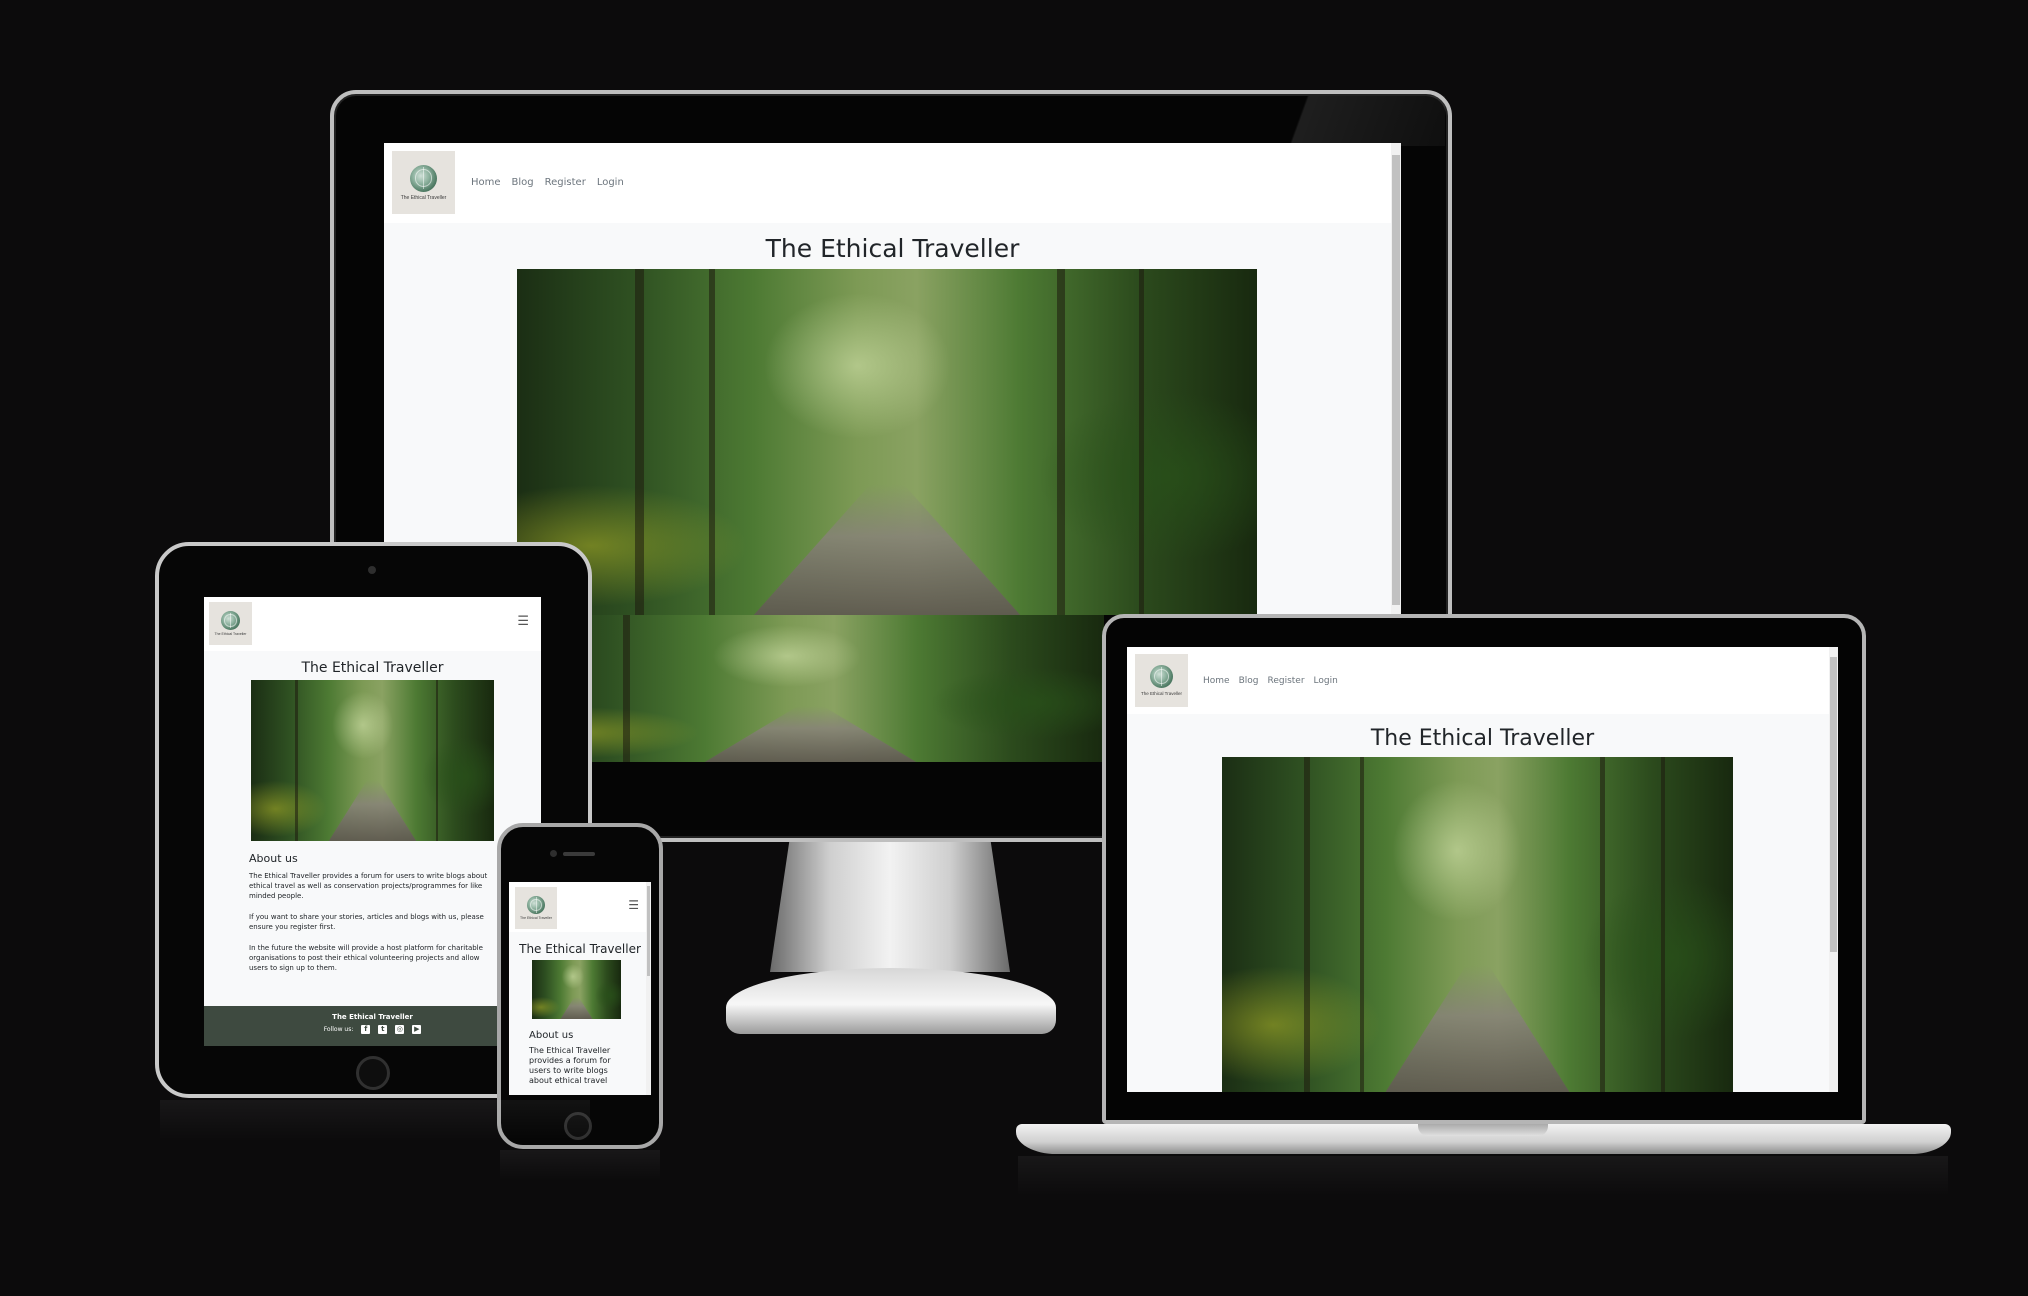 Image resolution: width=2028 pixels, height=1296 pixels. Describe the element at coordinates (579, 854) in the screenshot. I see `phone-speaker` at that location.